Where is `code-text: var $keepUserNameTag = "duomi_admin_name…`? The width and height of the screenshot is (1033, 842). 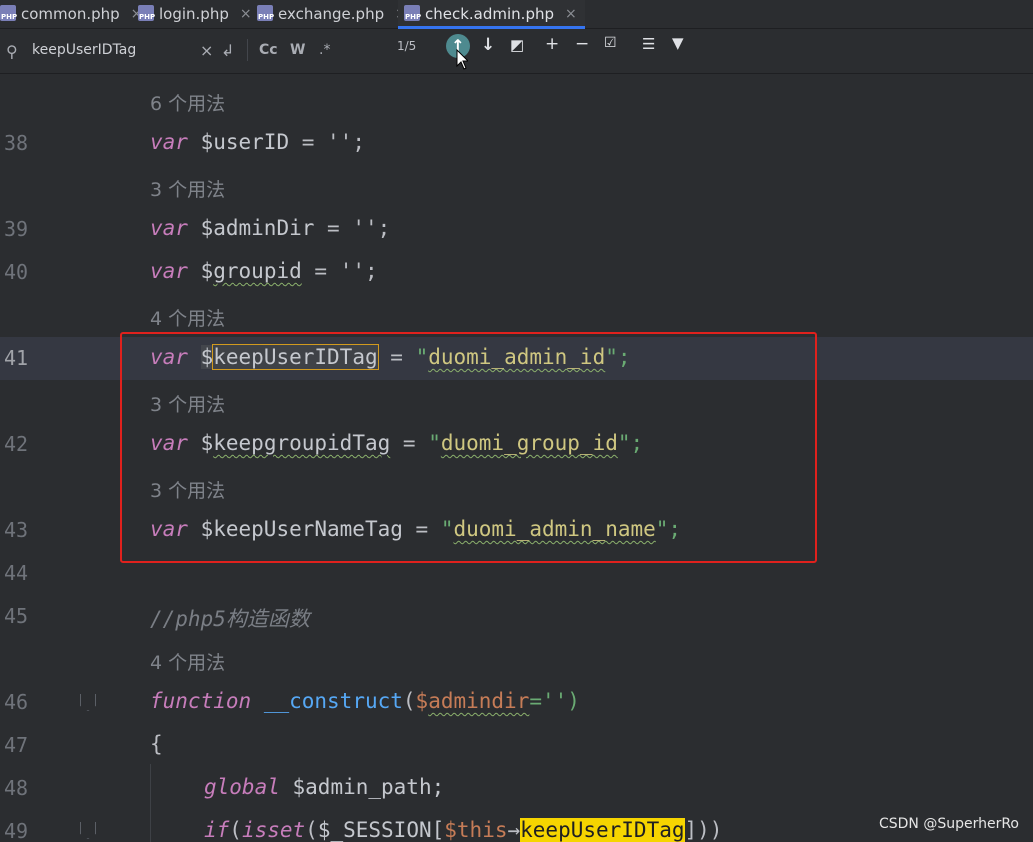
code-text: var $keepUserNameTag = "duomi_admin_name… is located at coordinates (416, 529).